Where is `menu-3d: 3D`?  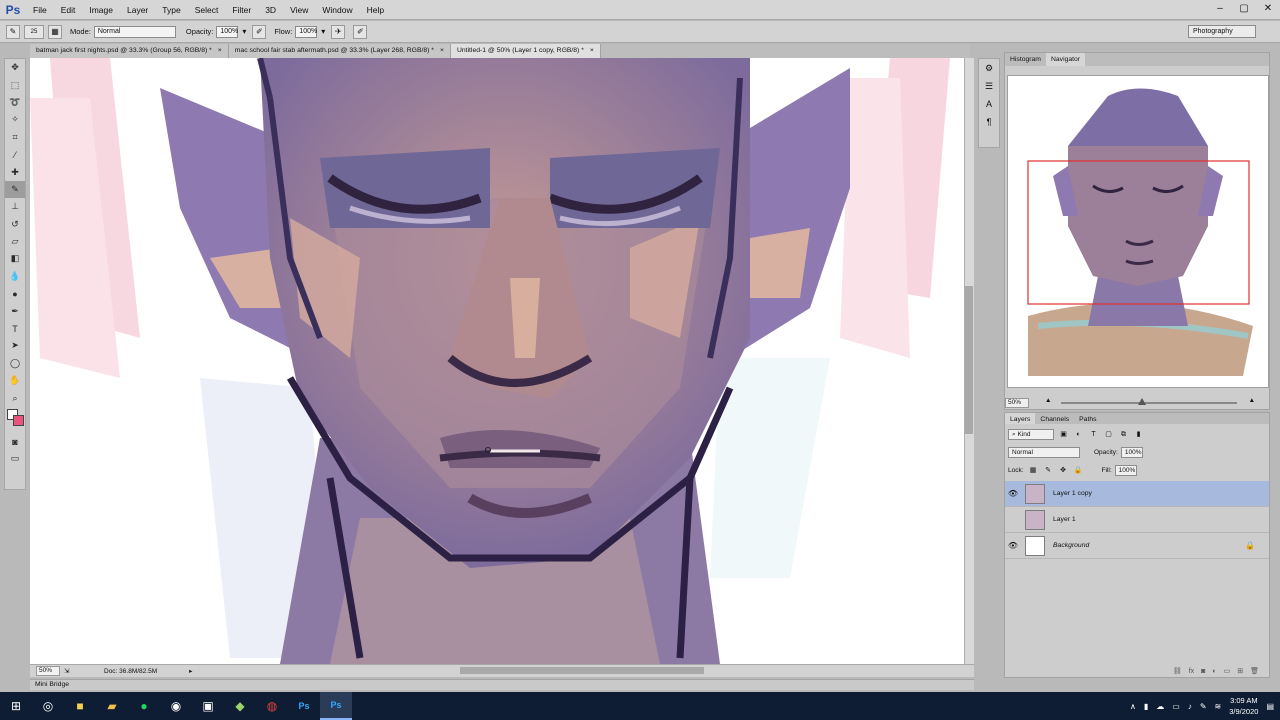
menu-3d: 3D is located at coordinates (270, 10).